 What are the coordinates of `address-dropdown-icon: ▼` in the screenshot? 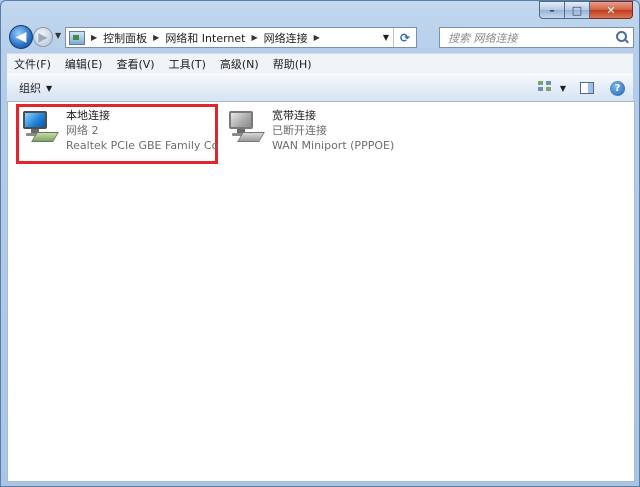 It's located at (385, 37).